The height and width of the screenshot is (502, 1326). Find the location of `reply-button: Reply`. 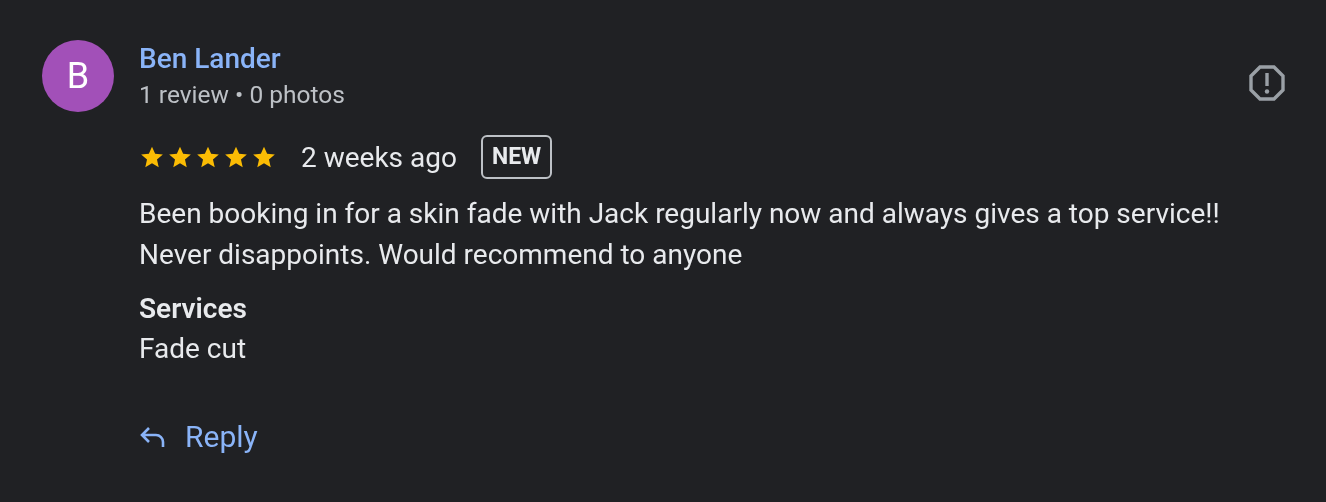

reply-button: Reply is located at coordinates (198, 436).